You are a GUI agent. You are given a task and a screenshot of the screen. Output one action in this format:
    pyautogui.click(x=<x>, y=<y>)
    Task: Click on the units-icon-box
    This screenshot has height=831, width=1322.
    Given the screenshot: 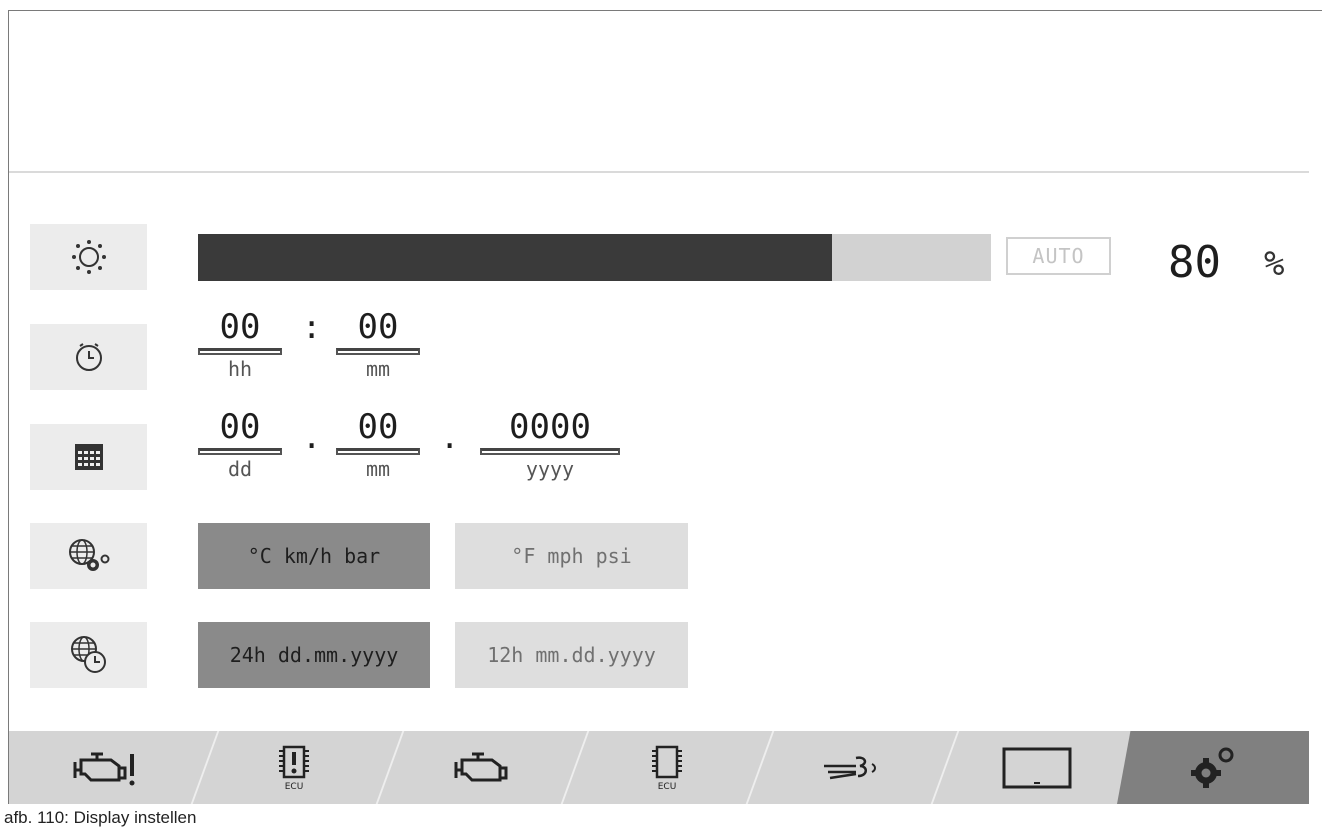 What is the action you would take?
    pyautogui.click(x=88, y=556)
    